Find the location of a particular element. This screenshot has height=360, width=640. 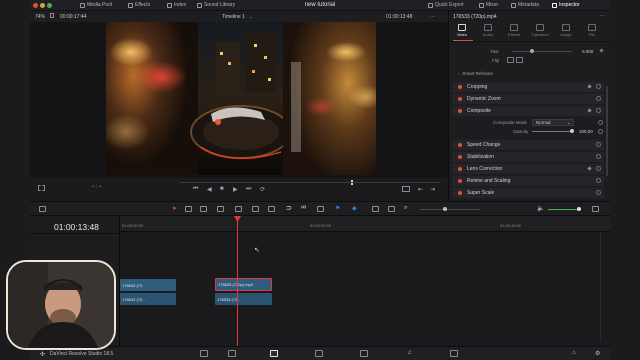

speed-change-reset-icon is located at coordinates (598, 144).